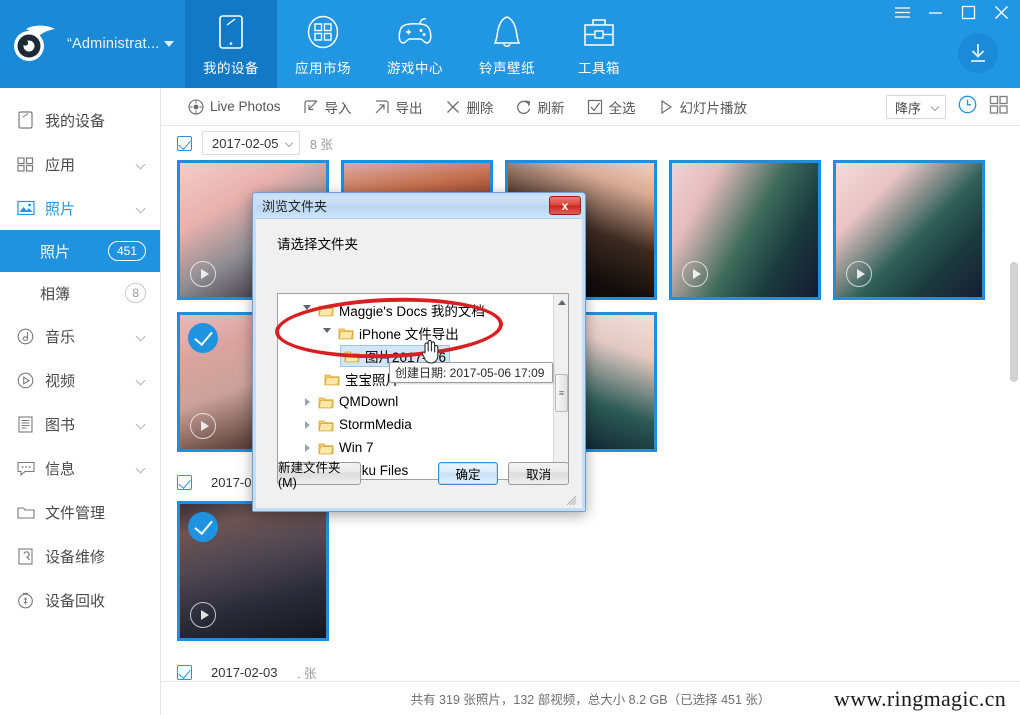 The width and height of the screenshot is (1020, 715). I want to click on sidebar-item-file-manager: 文件管理, so click(80, 512).